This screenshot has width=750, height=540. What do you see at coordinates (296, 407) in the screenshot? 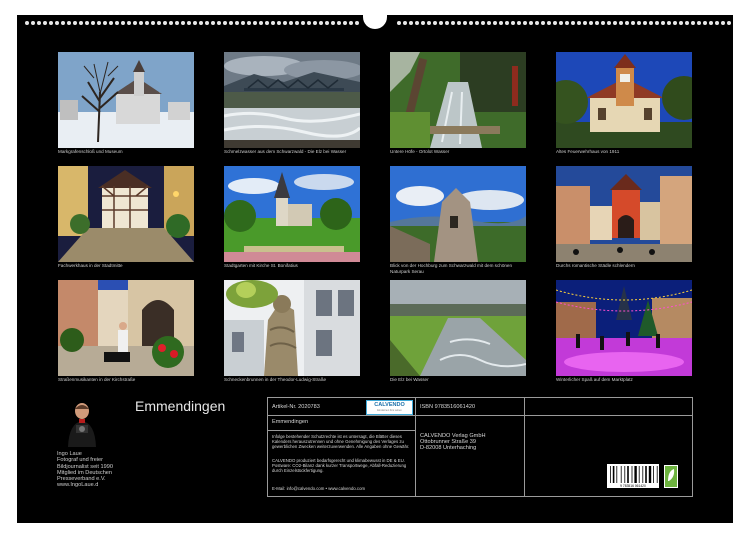
I see `article-number: Artikel-Nr. 2020783` at bounding box center [296, 407].